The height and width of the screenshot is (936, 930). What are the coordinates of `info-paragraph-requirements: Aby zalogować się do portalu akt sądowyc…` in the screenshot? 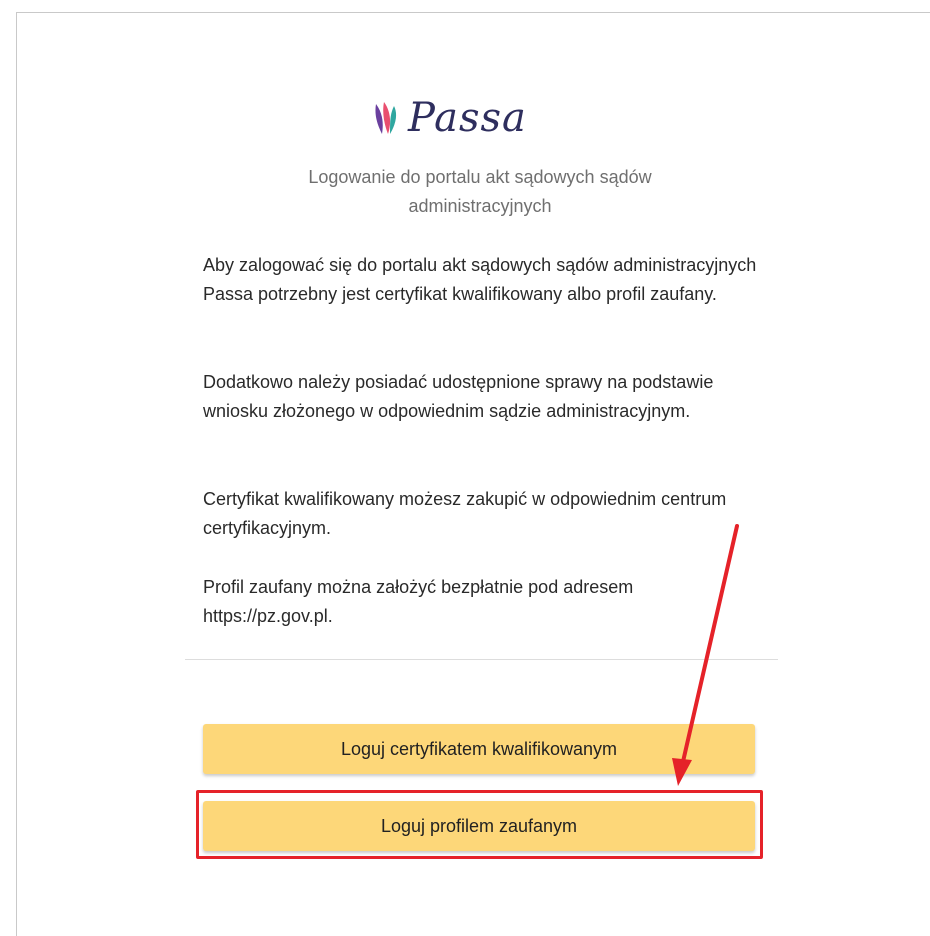 It's located at (480, 279).